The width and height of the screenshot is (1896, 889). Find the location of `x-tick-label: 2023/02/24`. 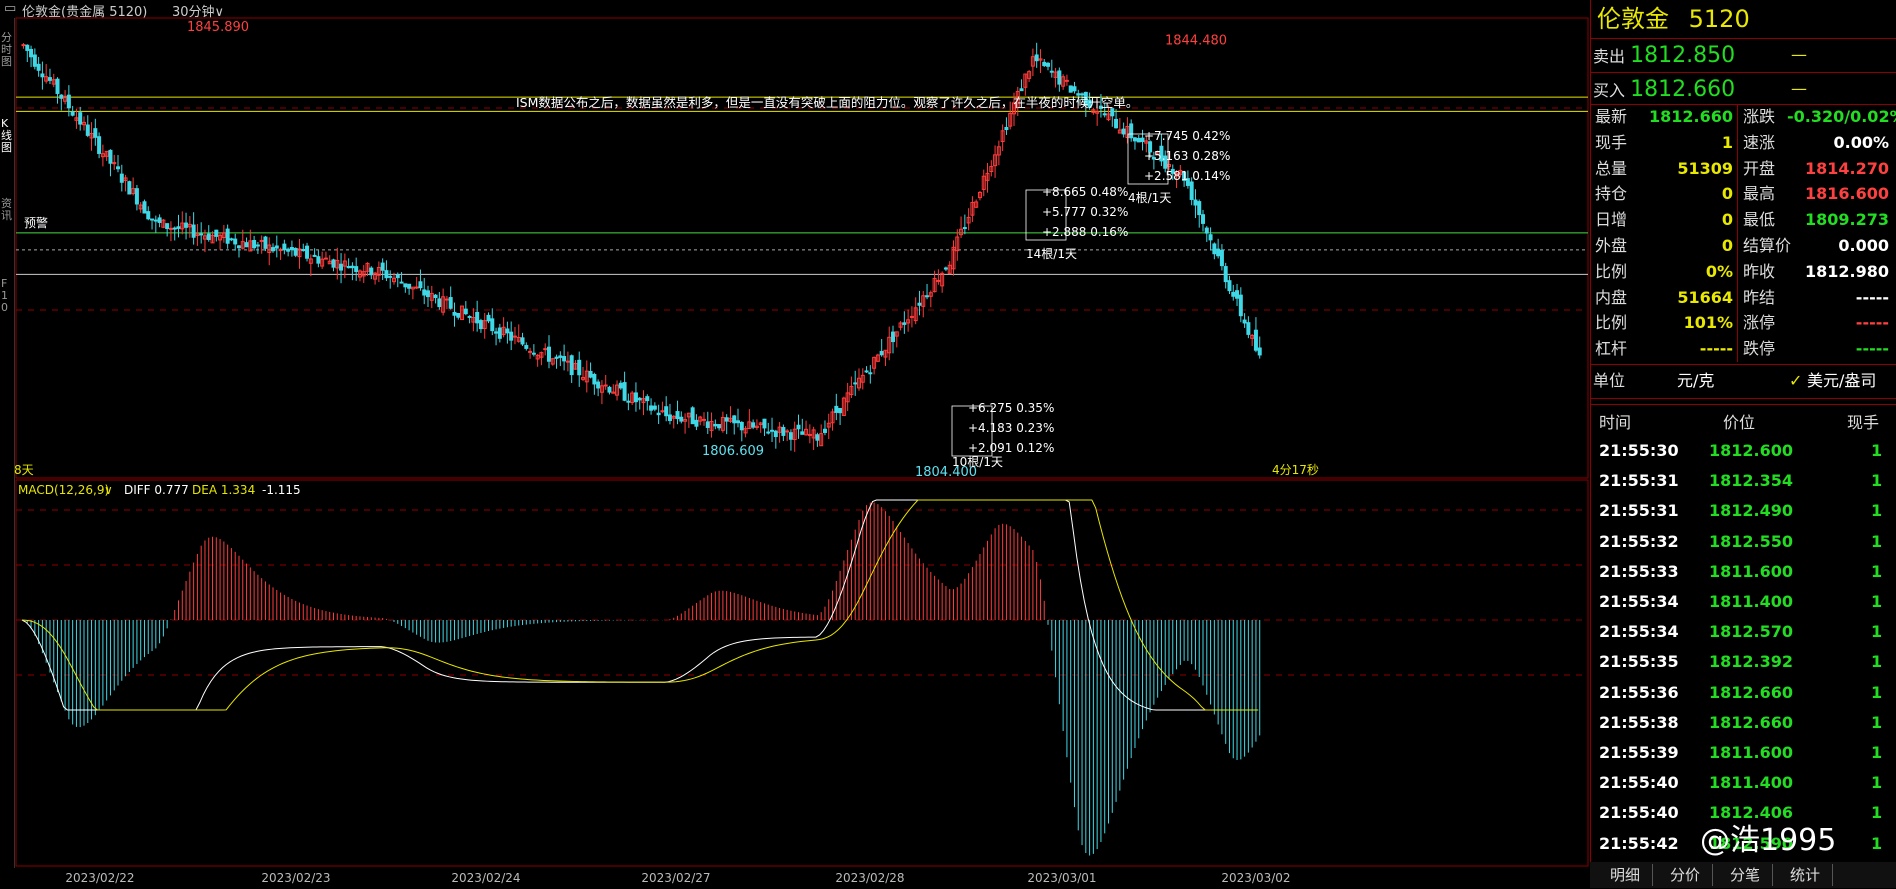

x-tick-label: 2023/02/24 is located at coordinates (485, 878).